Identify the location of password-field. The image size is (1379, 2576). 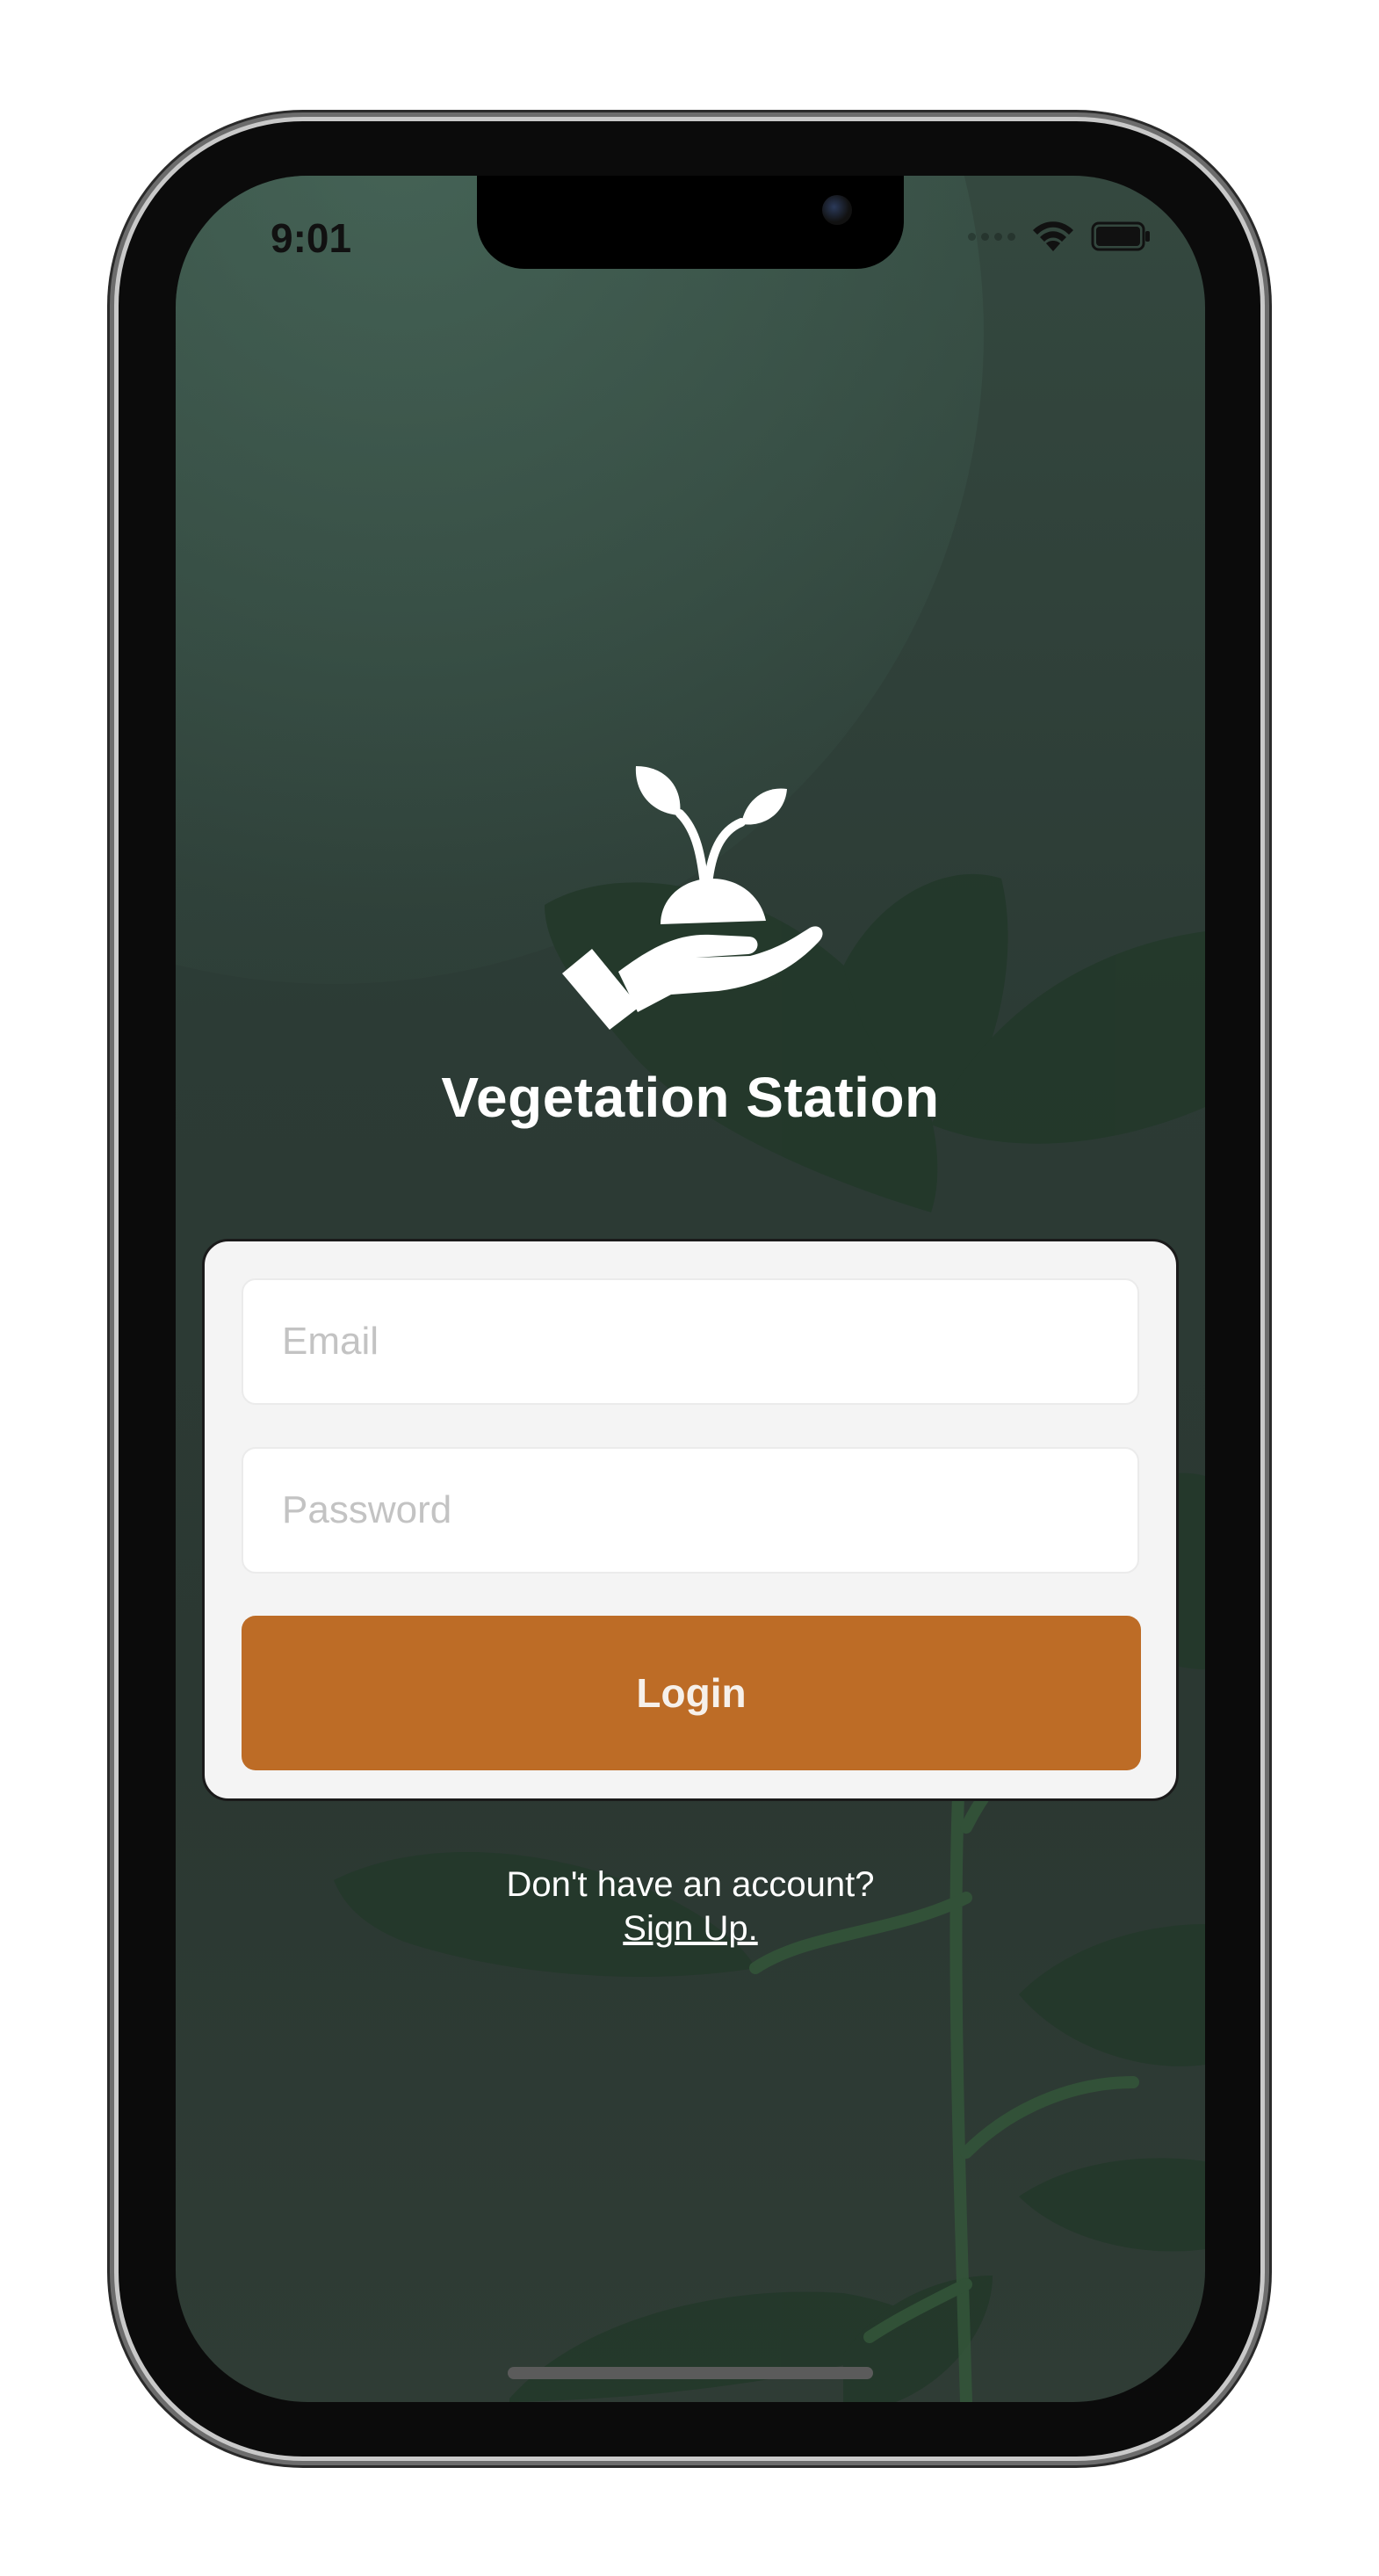
(690, 1510).